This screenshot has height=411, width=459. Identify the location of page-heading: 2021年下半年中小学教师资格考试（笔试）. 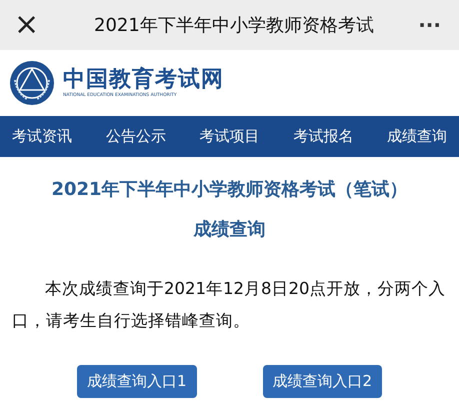
(229, 189).